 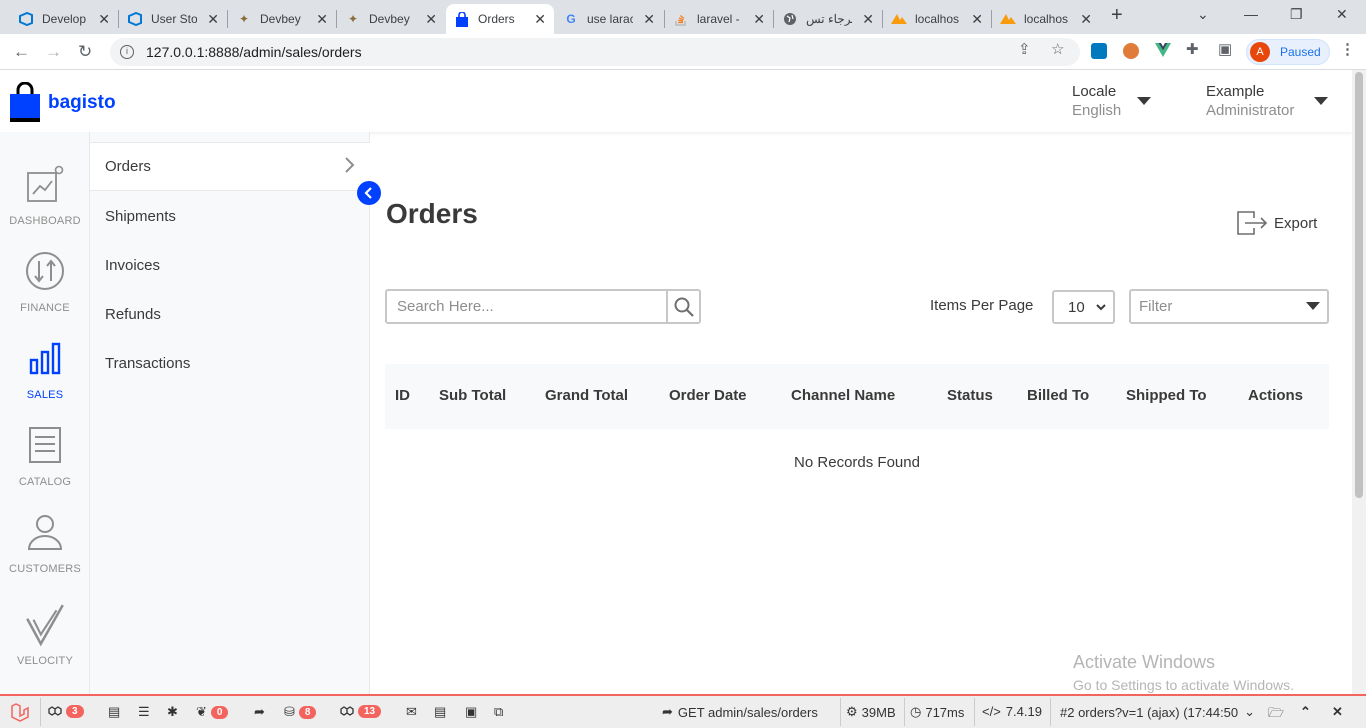 What do you see at coordinates (230, 216) in the screenshot?
I see `submenu-item-shipments: Shipments` at bounding box center [230, 216].